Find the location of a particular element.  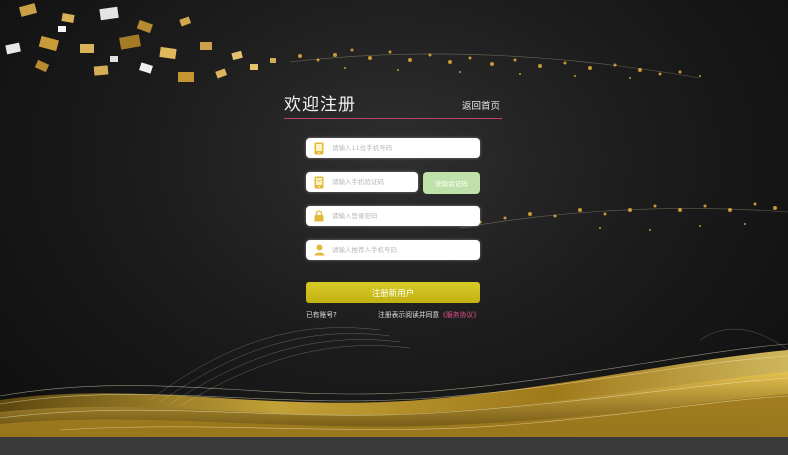

code-field is located at coordinates (362, 182).